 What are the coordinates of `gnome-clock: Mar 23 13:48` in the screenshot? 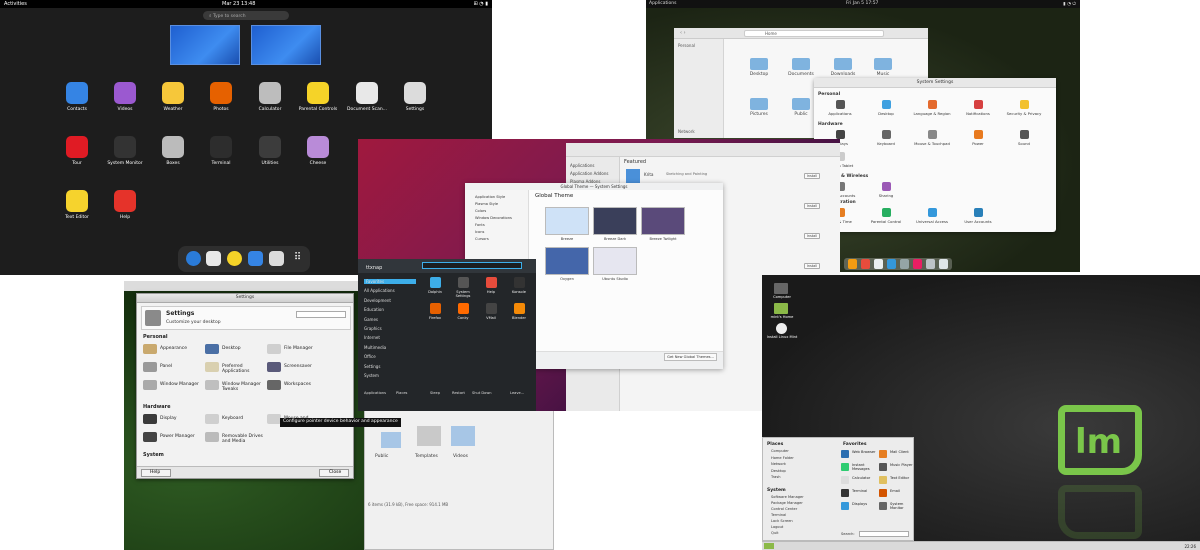 It's located at (238, 4).